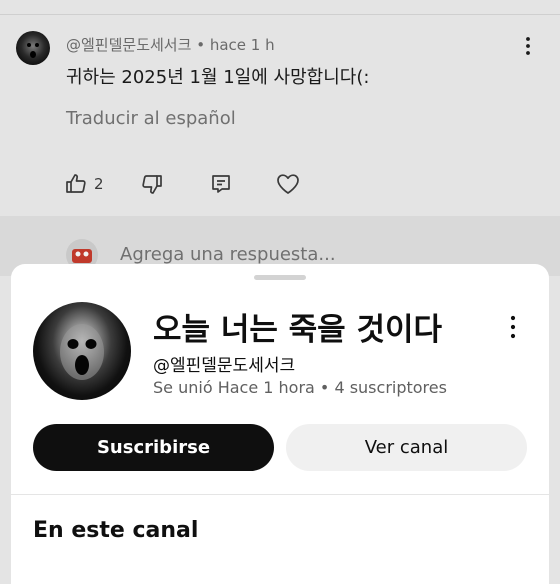 The height and width of the screenshot is (584, 560). What do you see at coordinates (298, 330) in the screenshot?
I see `channel-name: 오늘 너는 죽을 것이다` at bounding box center [298, 330].